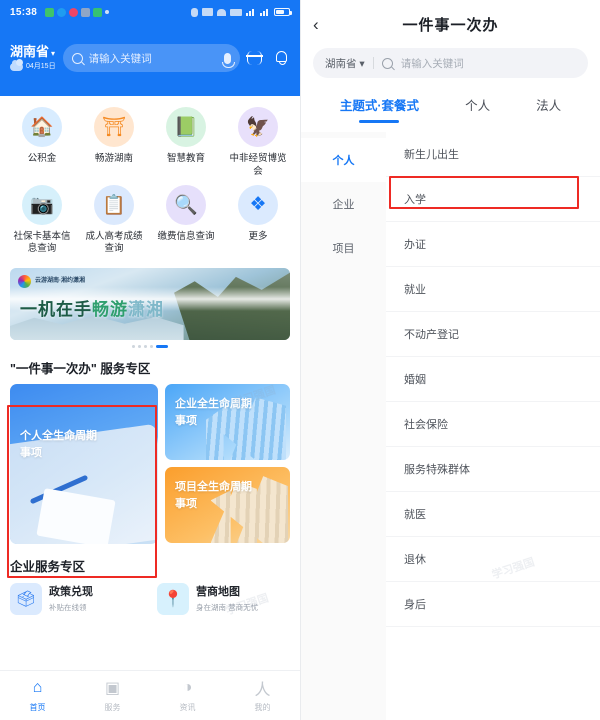  I want to click on grid-item-label: 缴费信息查询, so click(186, 236).